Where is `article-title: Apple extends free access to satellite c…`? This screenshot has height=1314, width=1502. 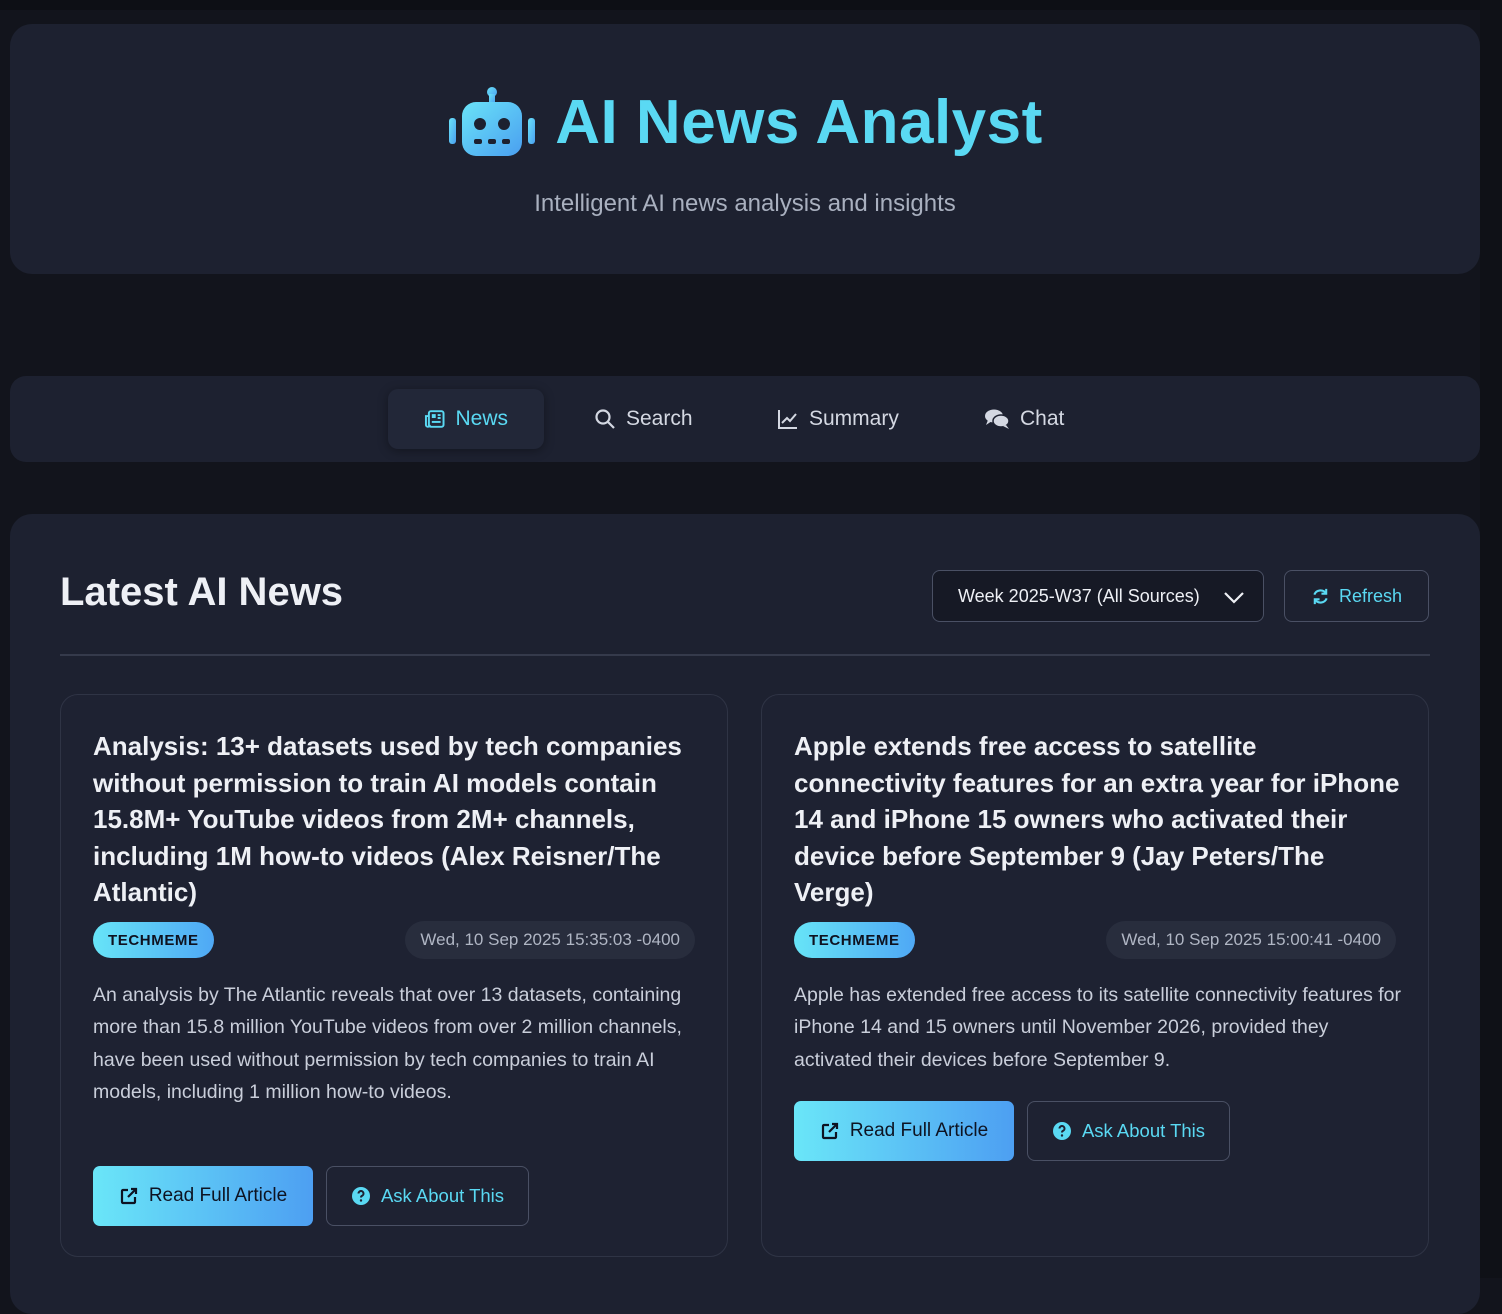
article-title: Apple extends free access to satellite c… is located at coordinates (1097, 819).